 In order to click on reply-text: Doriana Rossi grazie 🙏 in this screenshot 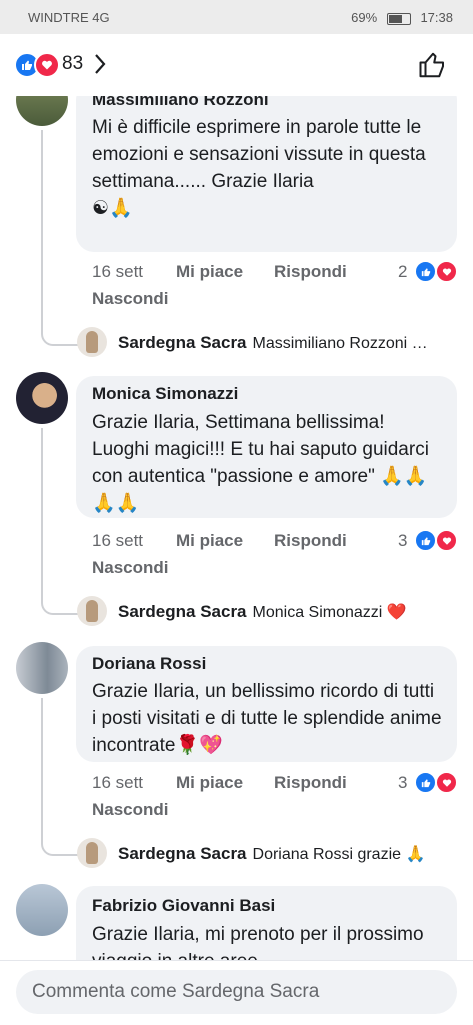, I will do `click(339, 854)`.